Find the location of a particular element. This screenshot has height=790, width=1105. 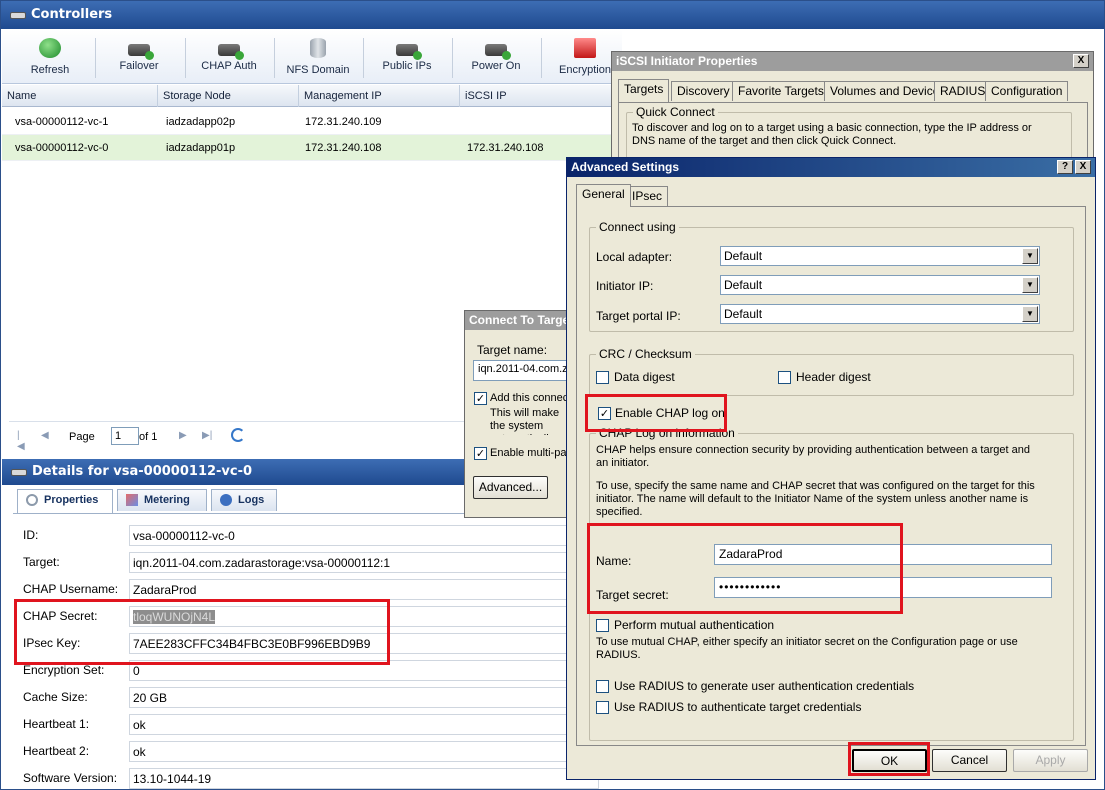

page-label: Page is located at coordinates (82, 437).